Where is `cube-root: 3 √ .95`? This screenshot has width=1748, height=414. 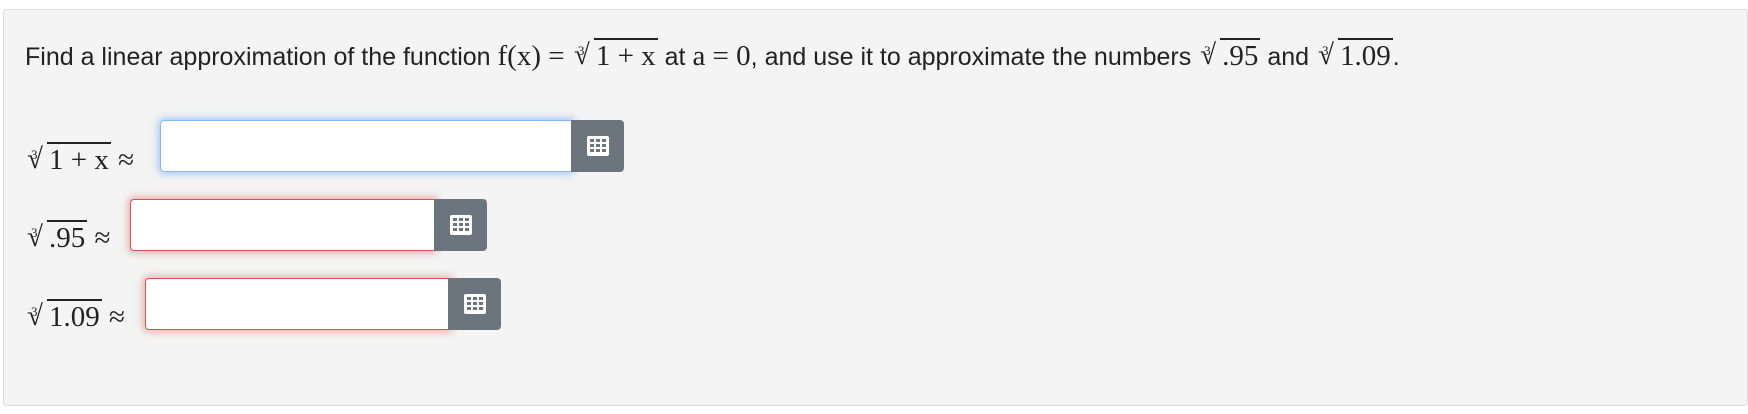
cube-root: 3 √ .95 is located at coordinates (57, 238).